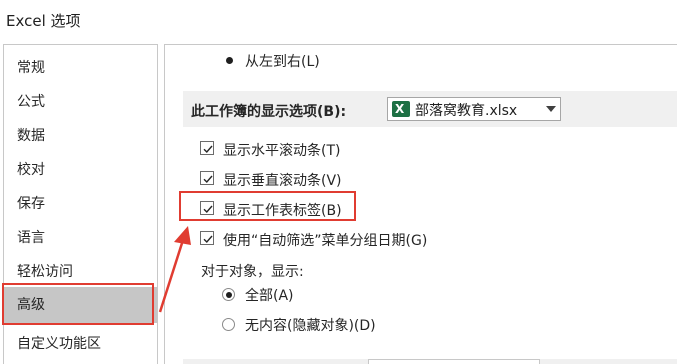  Describe the element at coordinates (228, 324) in the screenshot. I see `hide-objects-radio` at that location.